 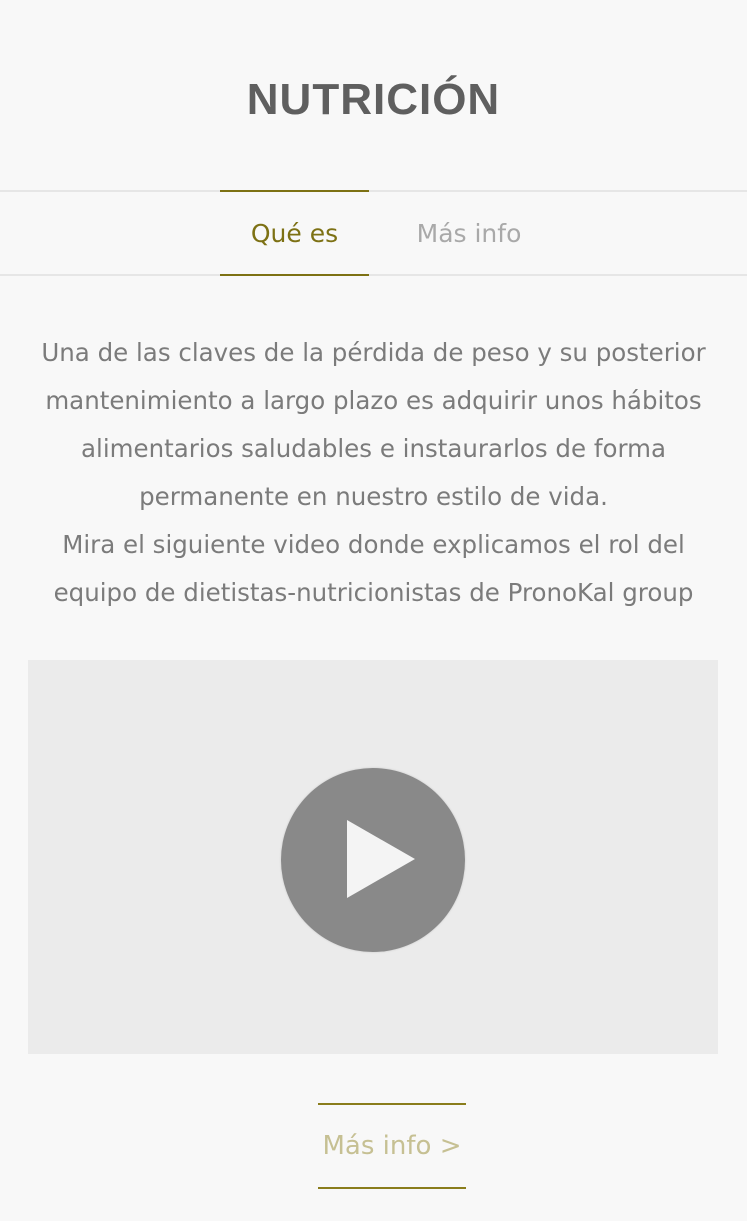 I want to click on more-info-link: Más info >, so click(x=392, y=1146).